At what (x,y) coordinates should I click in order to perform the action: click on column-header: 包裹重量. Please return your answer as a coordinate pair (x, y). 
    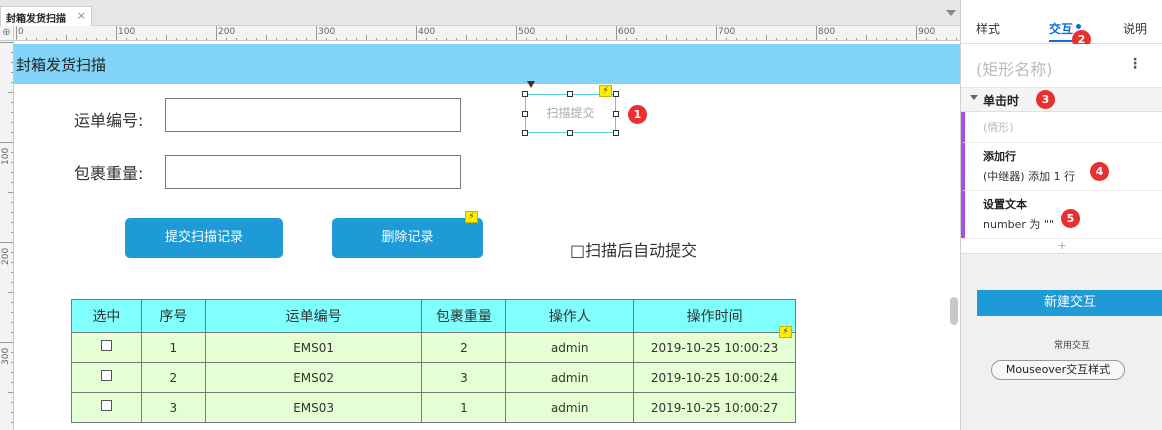
    Looking at the image, I should click on (464, 316).